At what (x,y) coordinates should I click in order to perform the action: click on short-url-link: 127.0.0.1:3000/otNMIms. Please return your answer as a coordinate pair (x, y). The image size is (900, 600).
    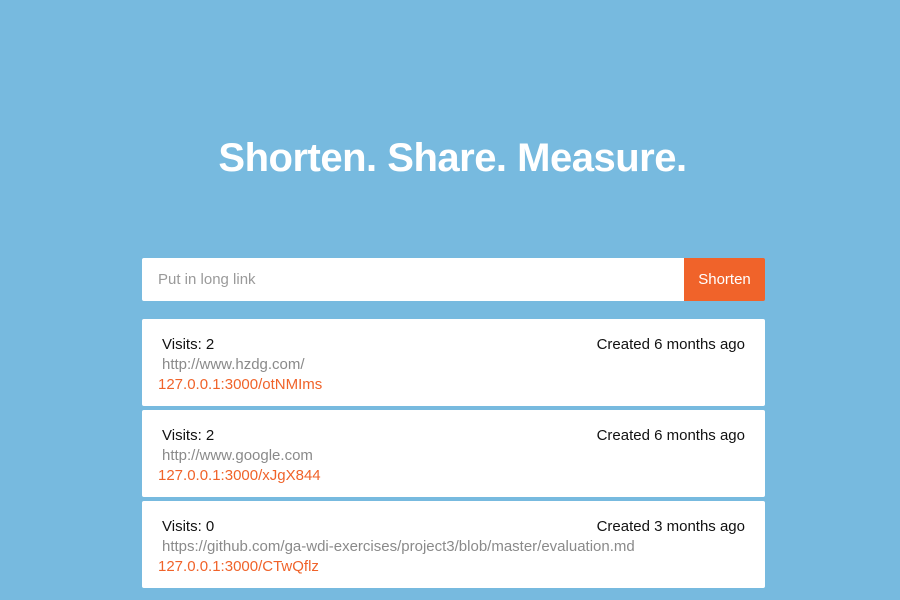
    Looking at the image, I should click on (240, 384).